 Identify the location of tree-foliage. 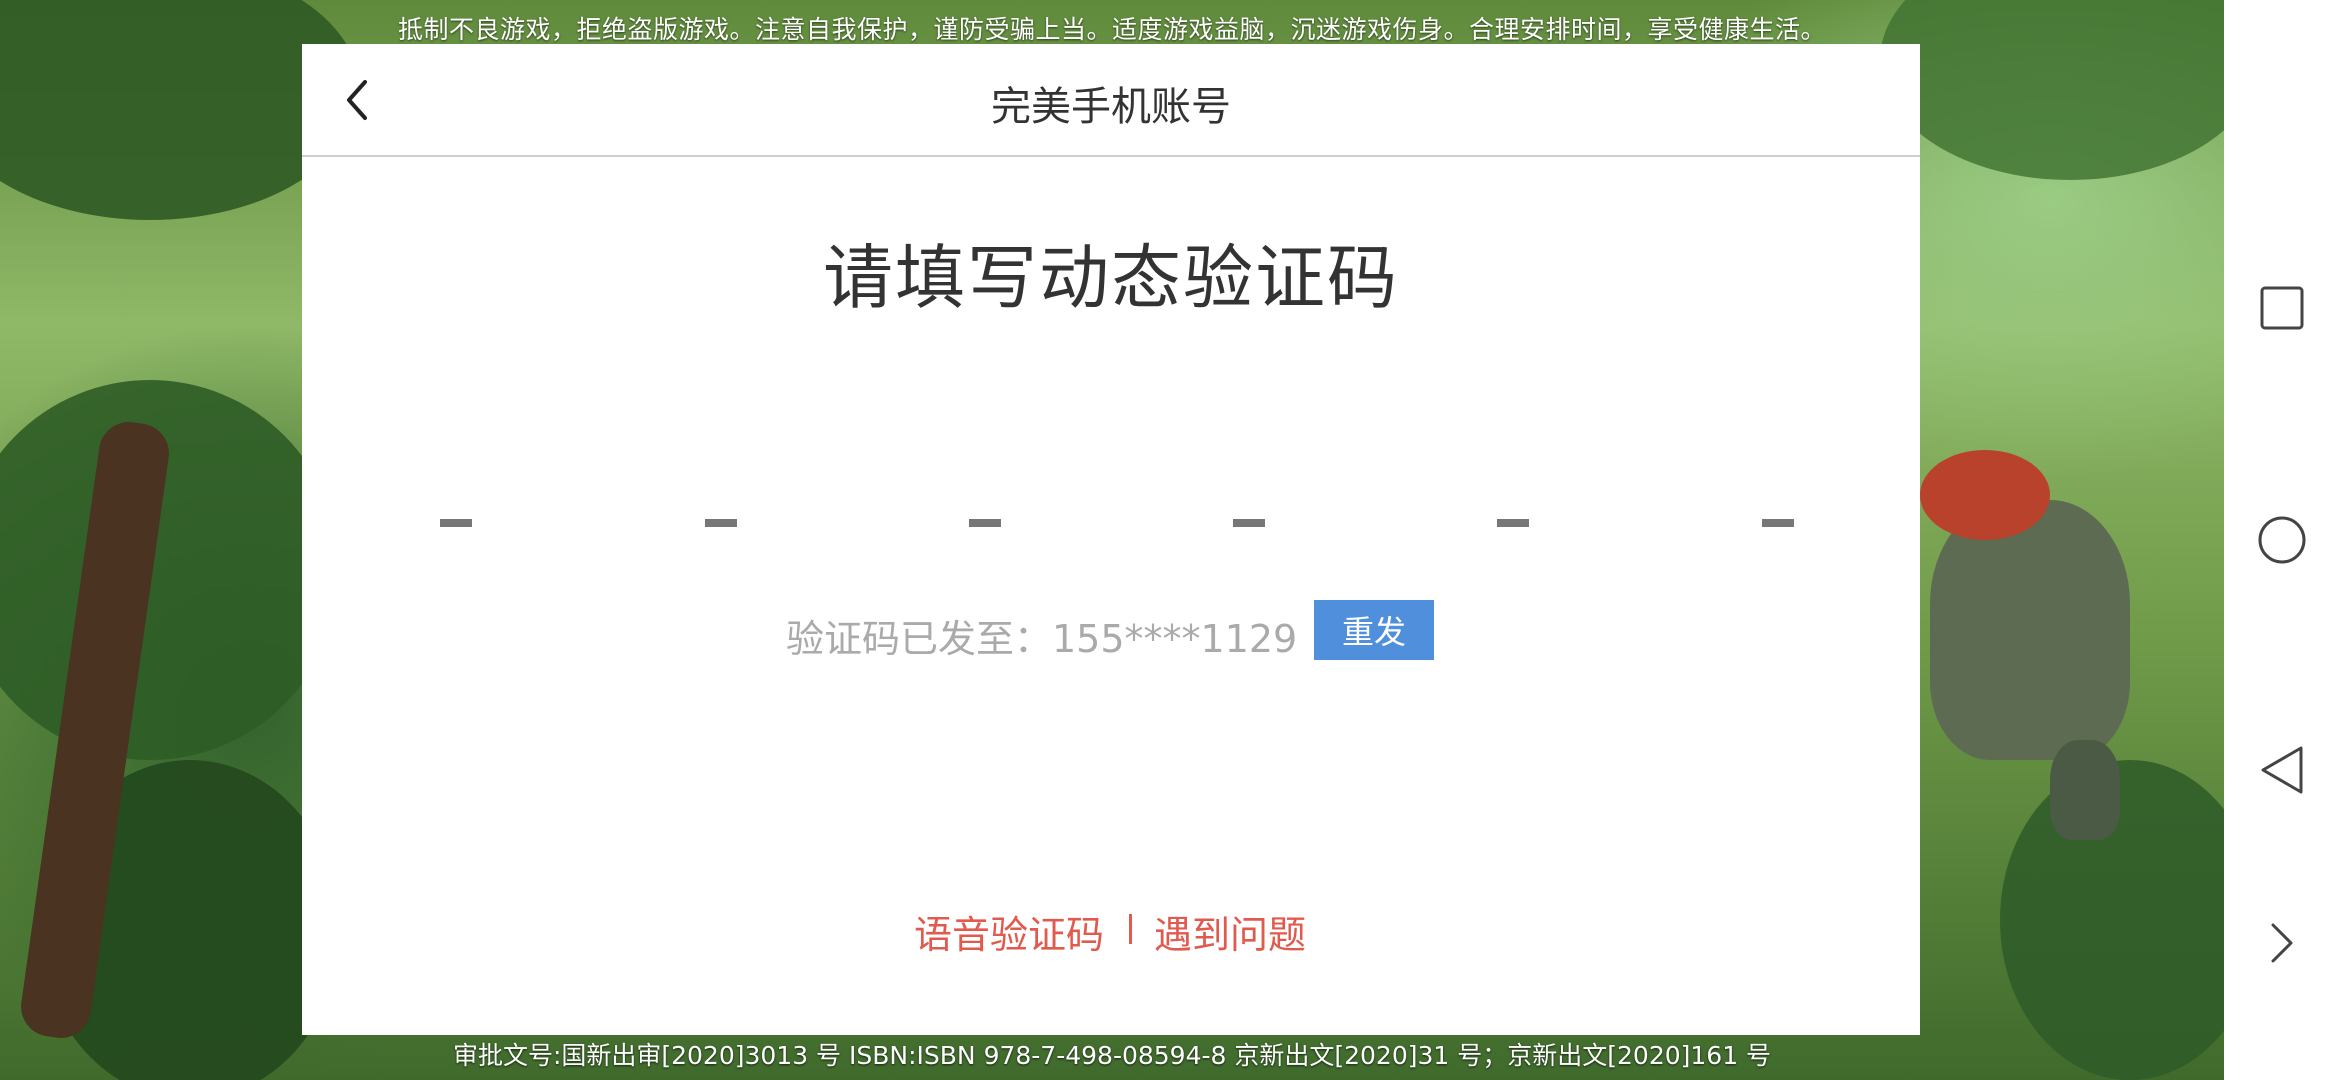
(170, 570).